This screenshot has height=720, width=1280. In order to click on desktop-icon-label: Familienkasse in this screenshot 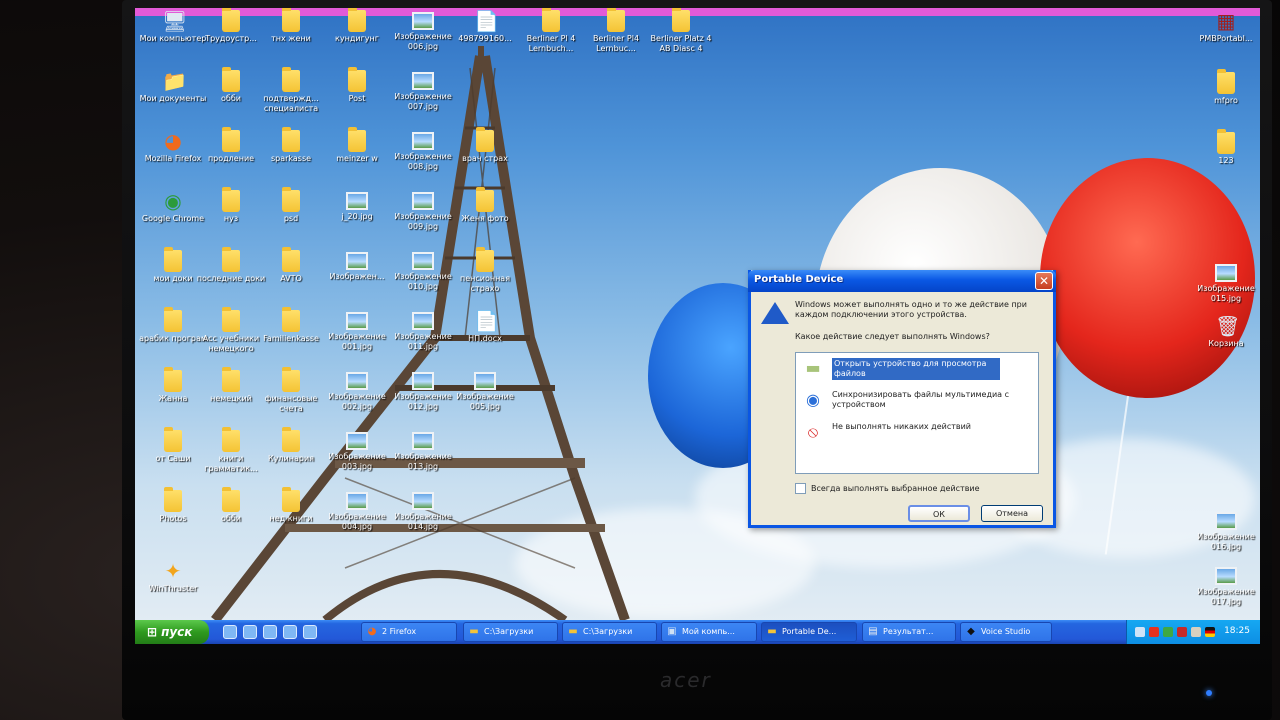, I will do `click(291, 338)`.